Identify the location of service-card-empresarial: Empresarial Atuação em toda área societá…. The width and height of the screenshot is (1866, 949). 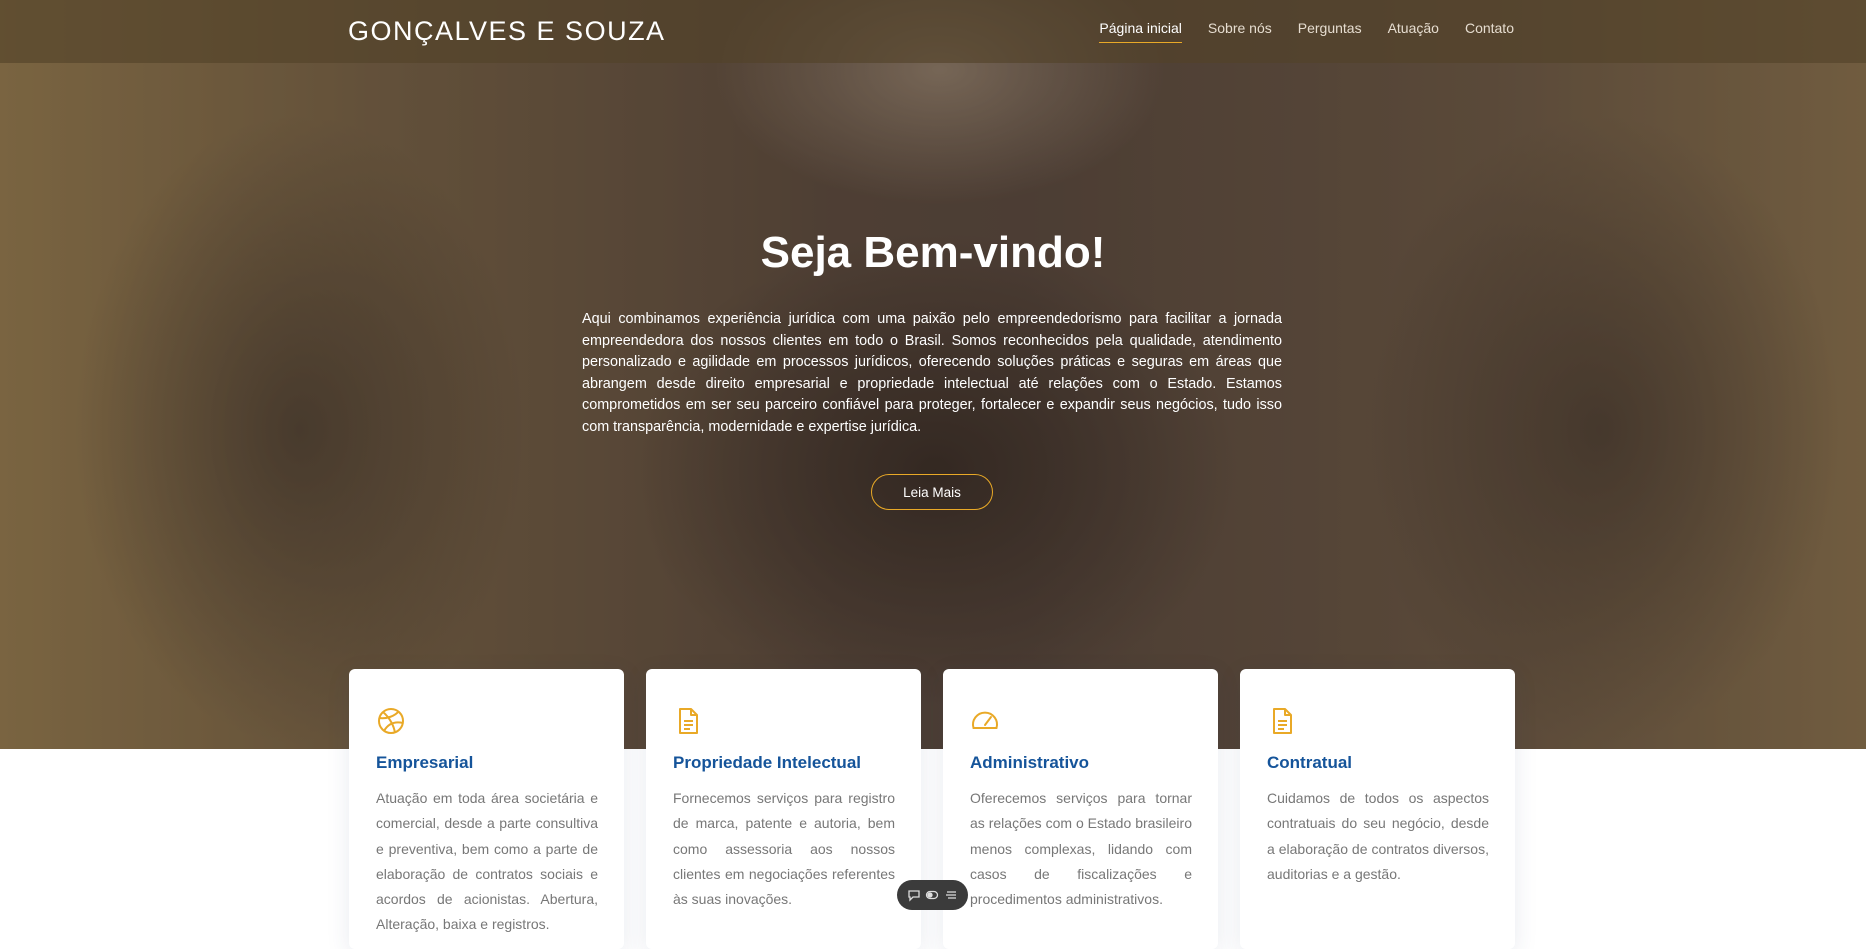
(486, 809).